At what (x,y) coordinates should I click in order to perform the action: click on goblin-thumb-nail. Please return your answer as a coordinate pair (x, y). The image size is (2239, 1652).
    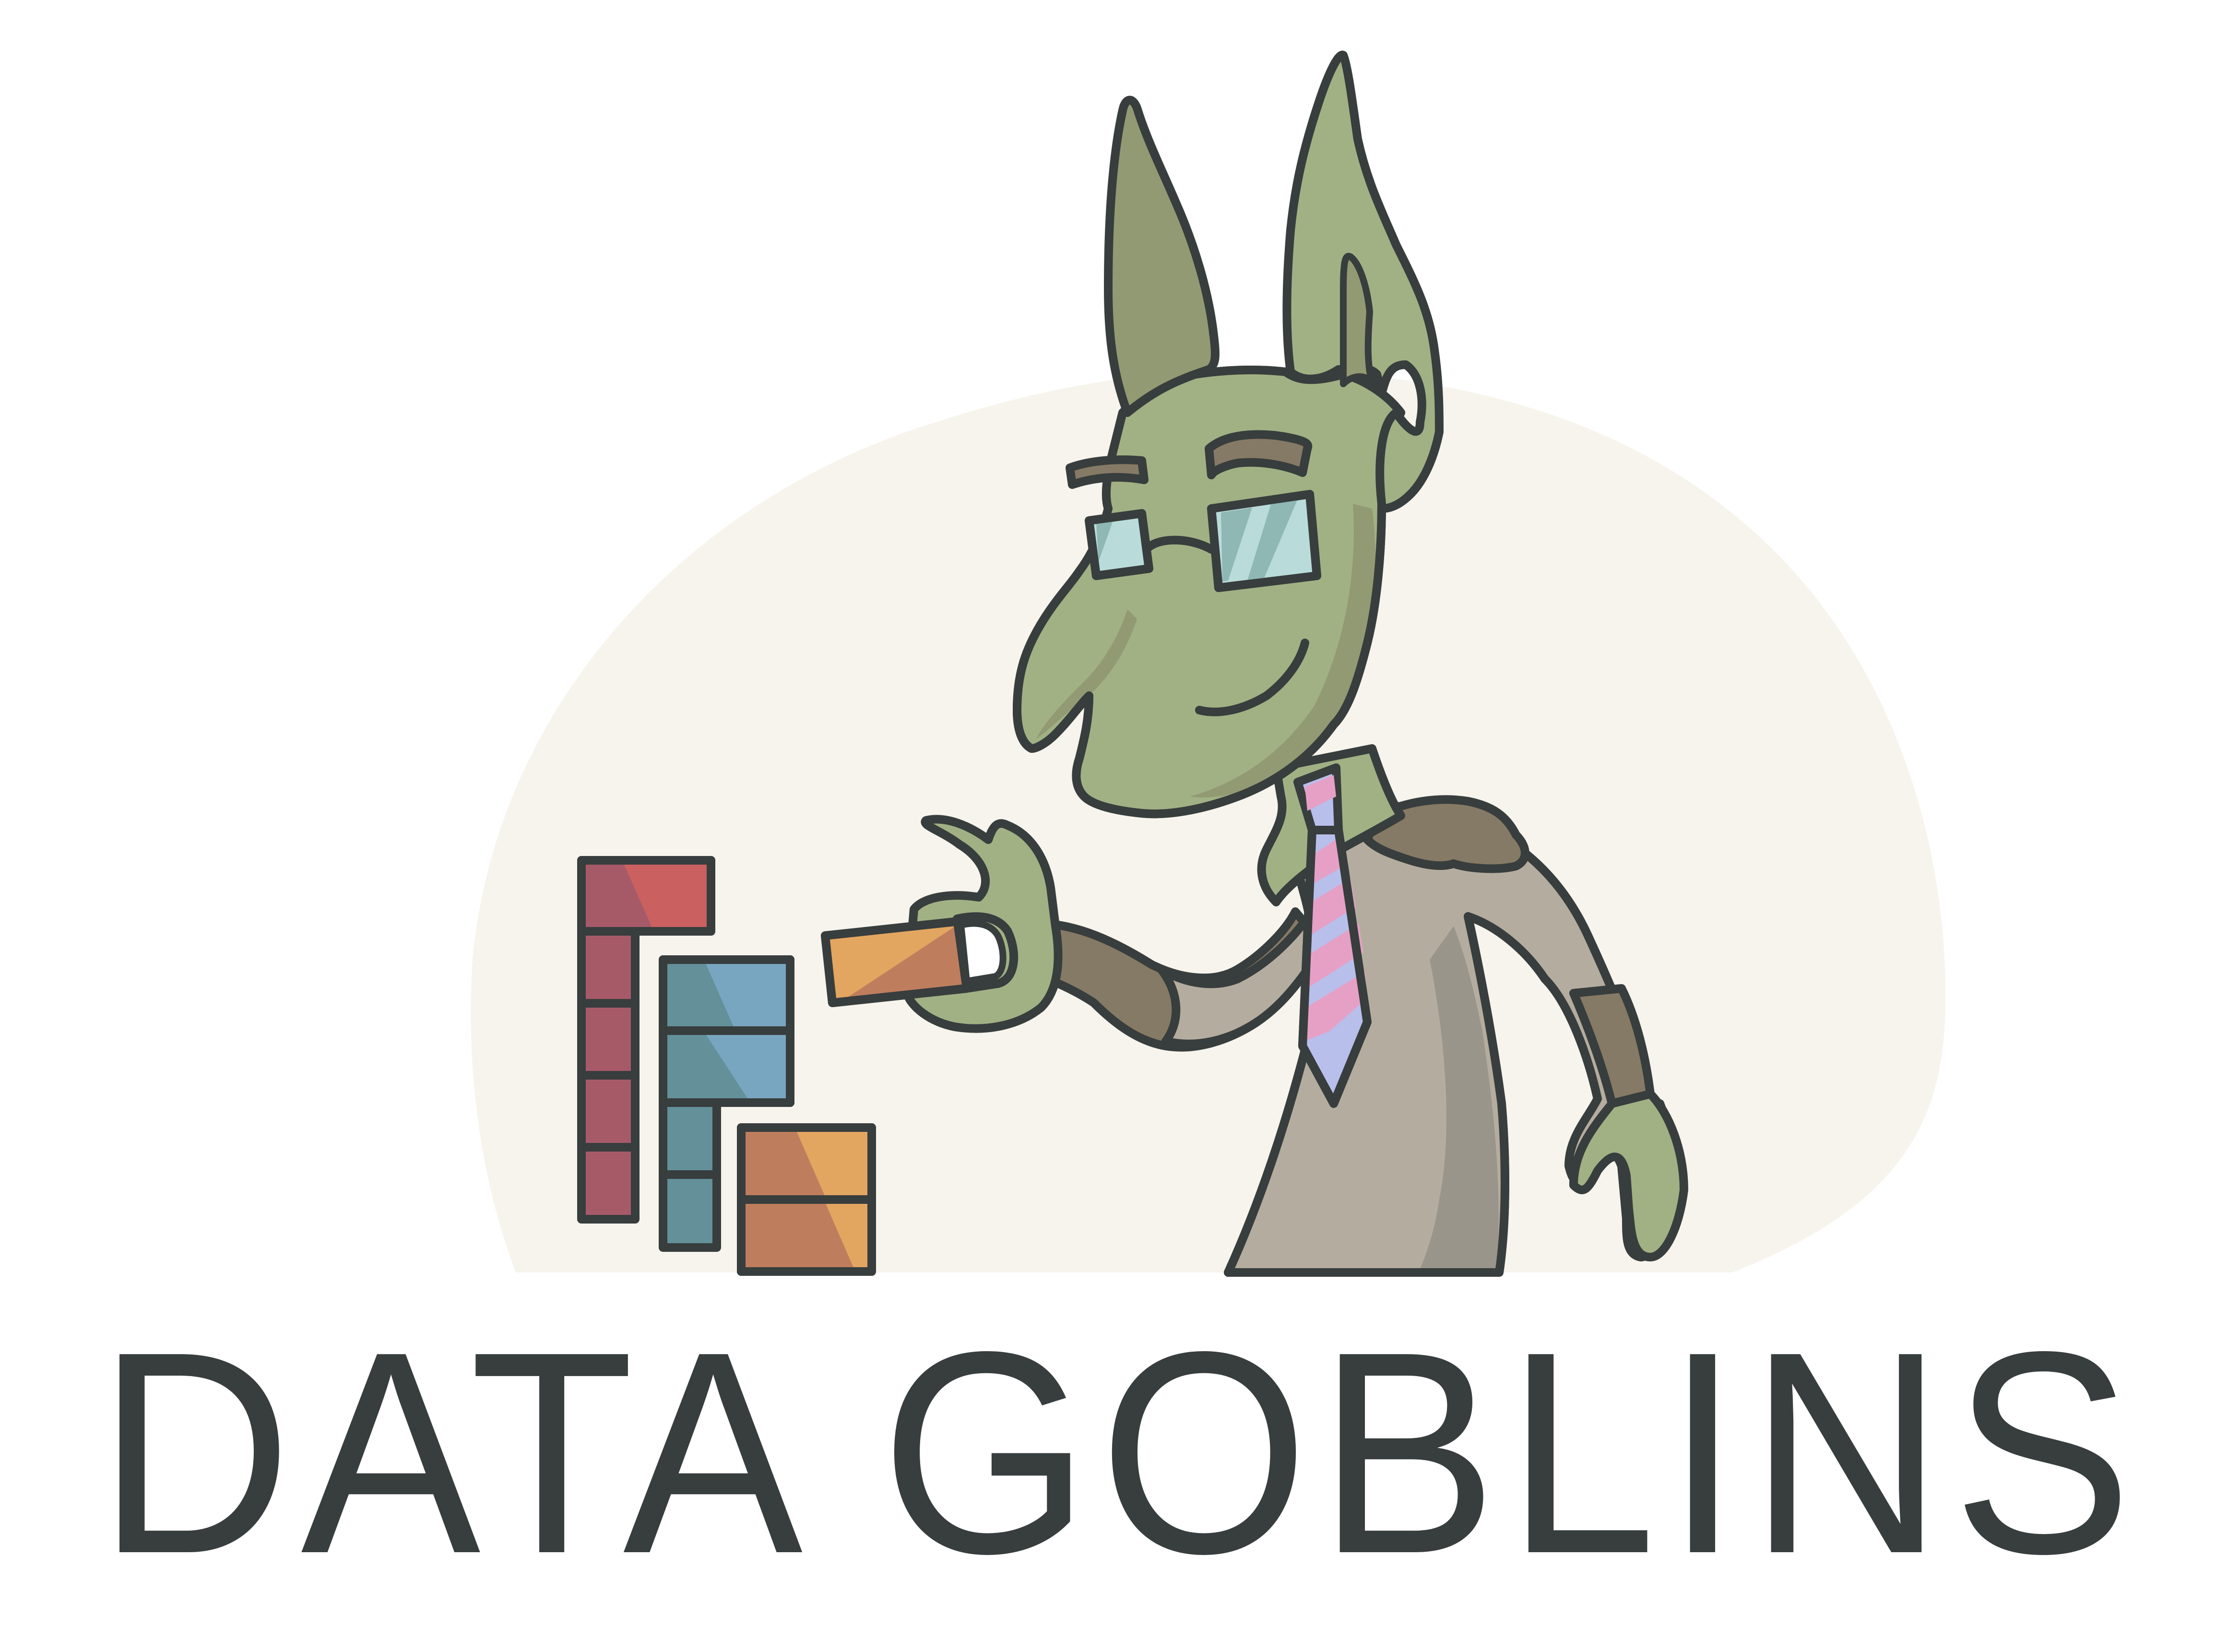
    Looking at the image, I should click on (982, 952).